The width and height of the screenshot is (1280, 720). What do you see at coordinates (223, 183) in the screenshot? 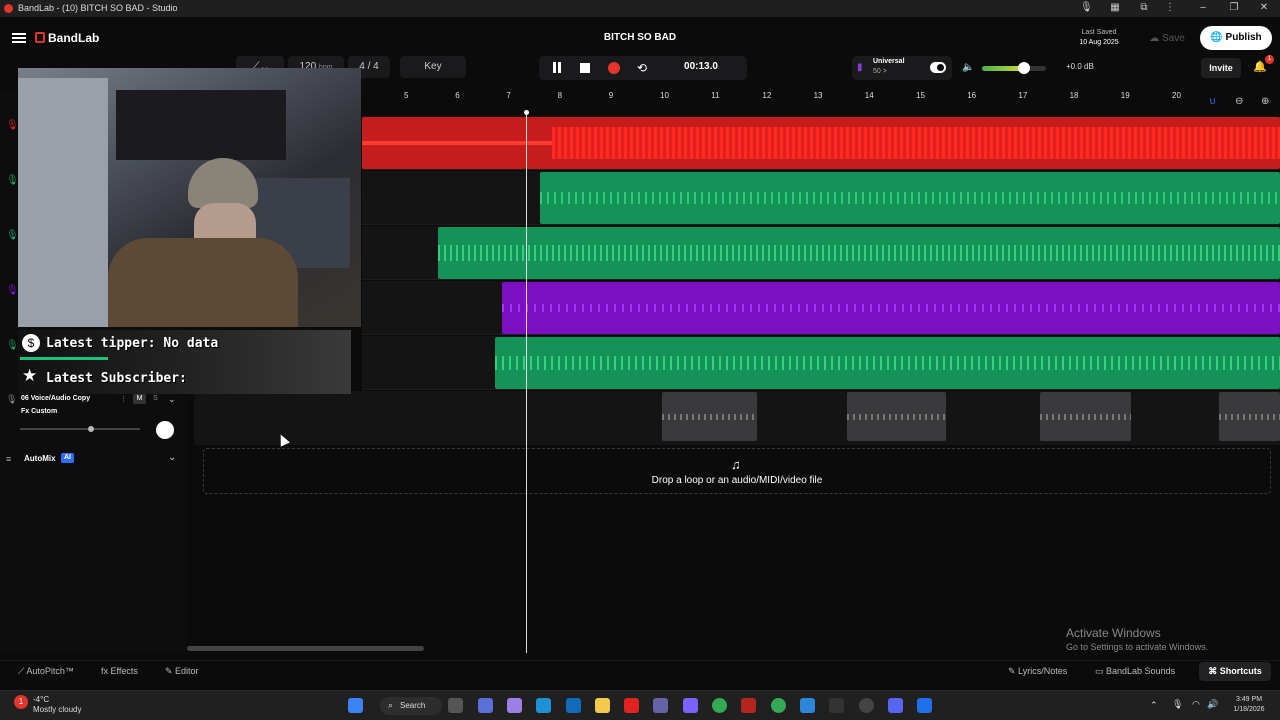
I see `webcam-beanie` at bounding box center [223, 183].